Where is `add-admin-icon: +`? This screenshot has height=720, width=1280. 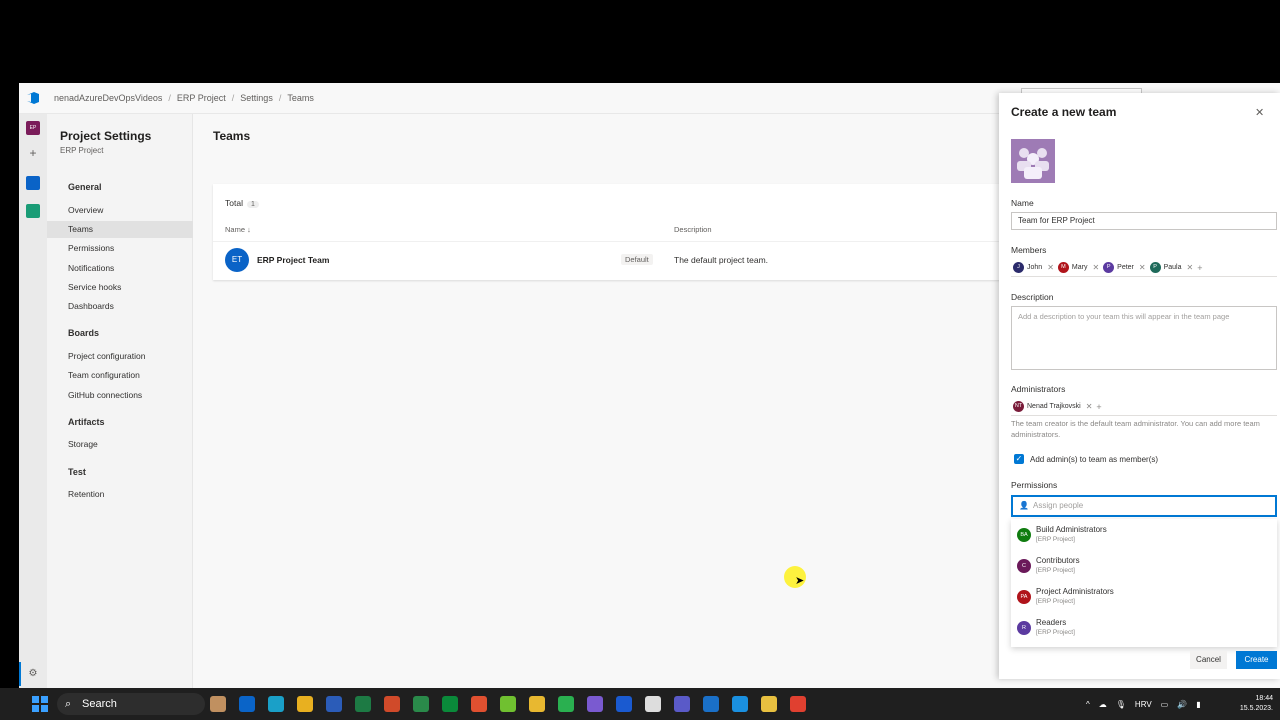
add-admin-icon: + is located at coordinates (1098, 407).